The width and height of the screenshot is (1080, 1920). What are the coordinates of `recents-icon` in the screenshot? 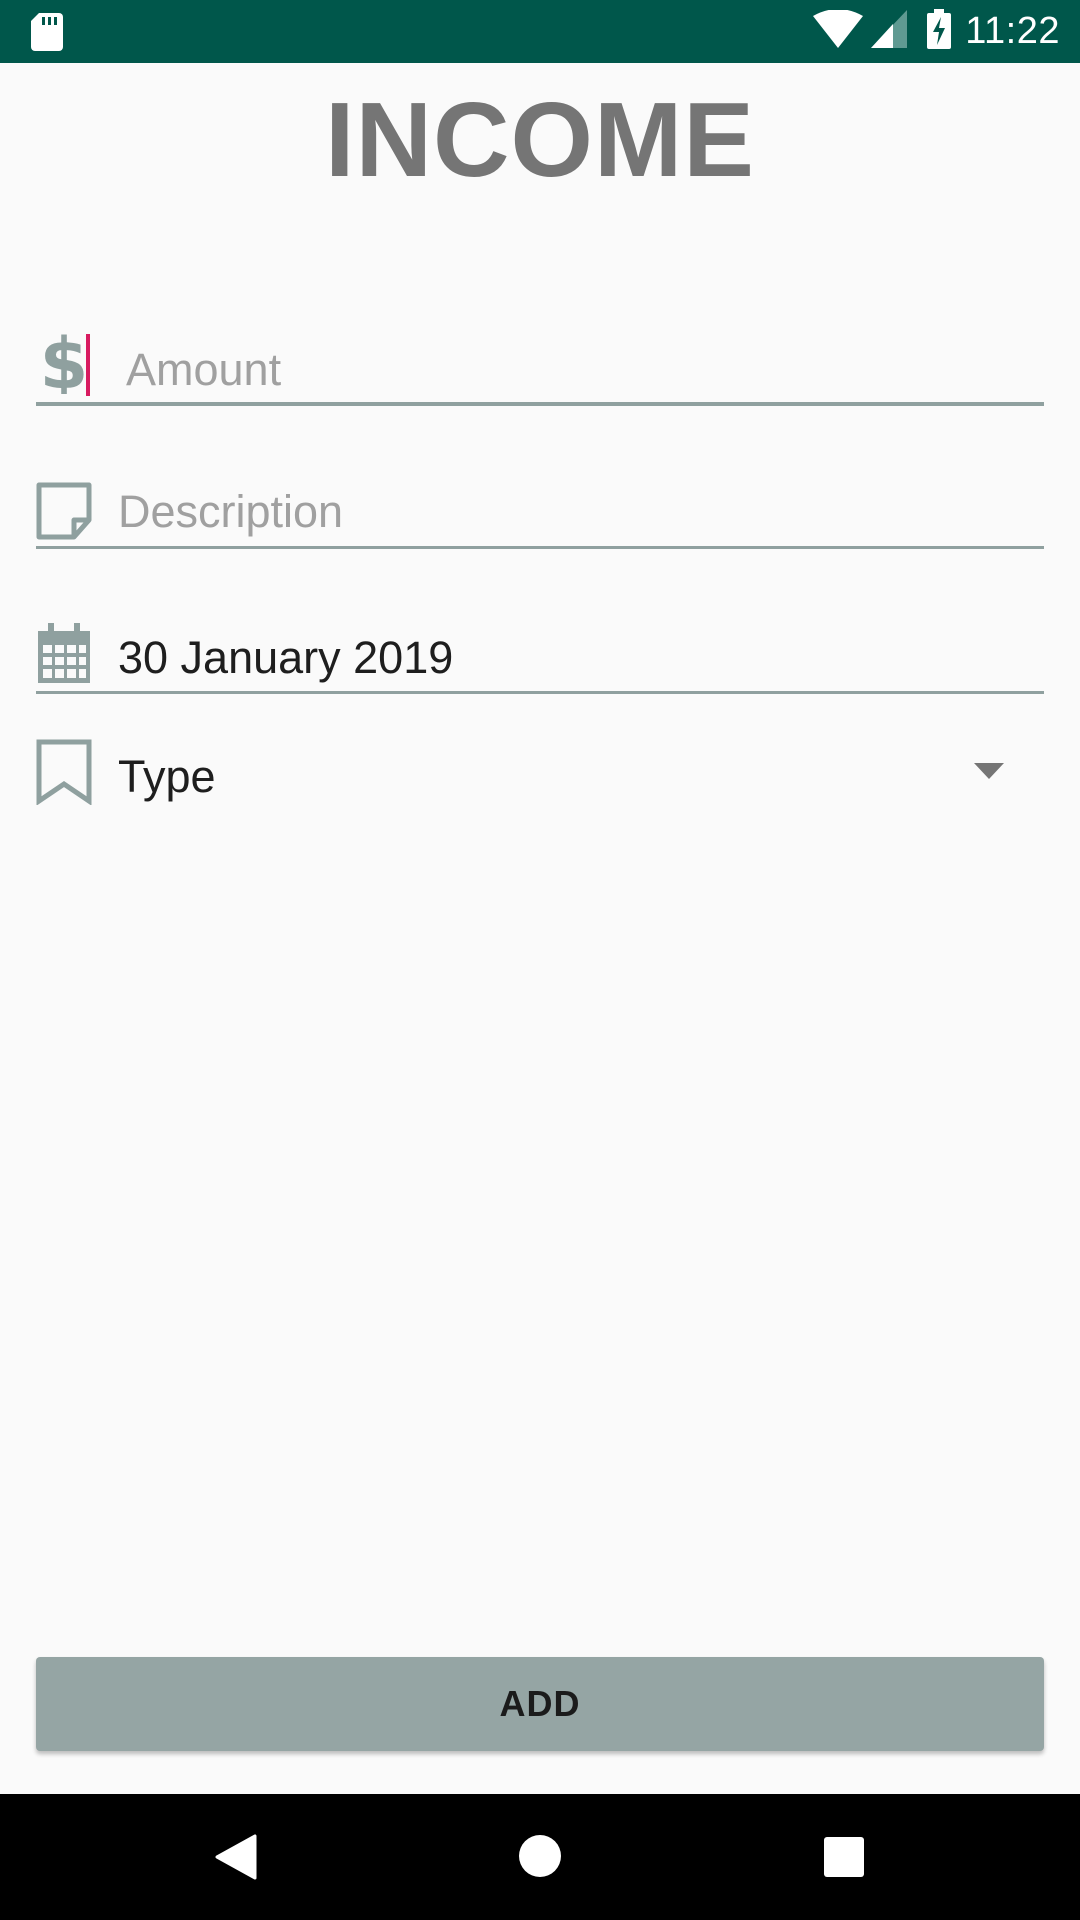 It's located at (844, 1859).